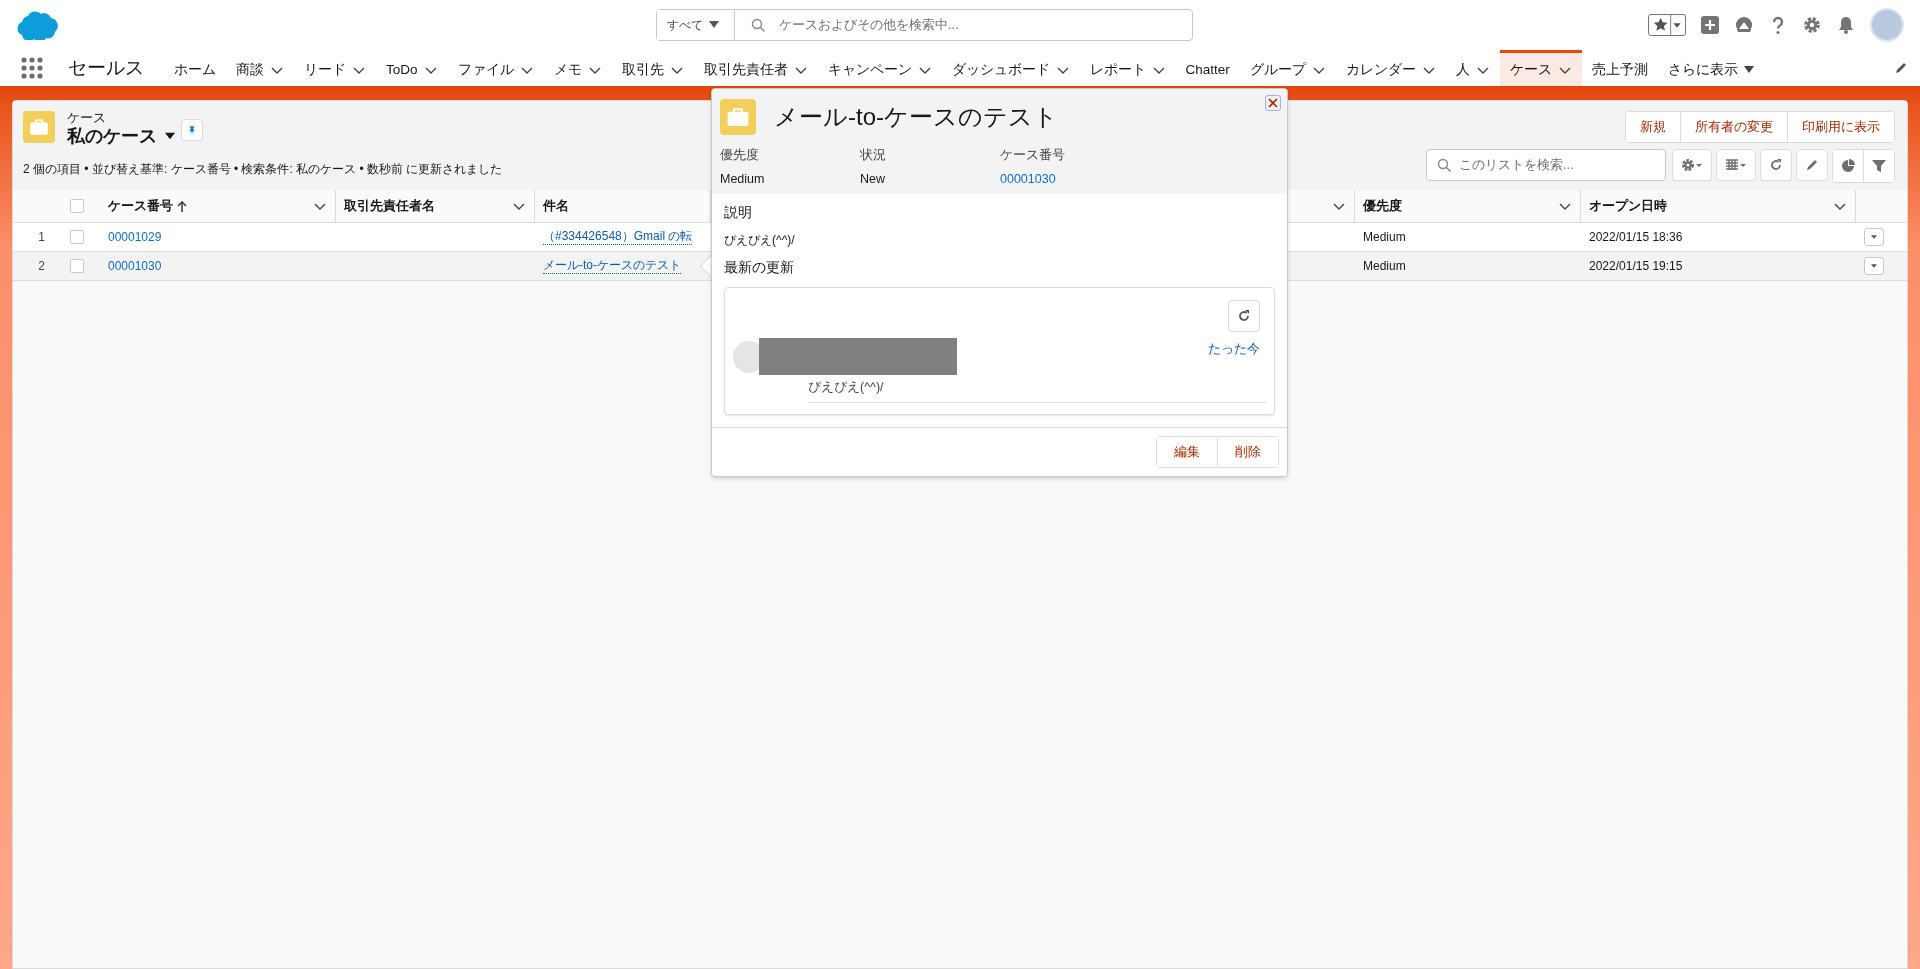  I want to click on field-label: ケース番号, so click(1033, 155).